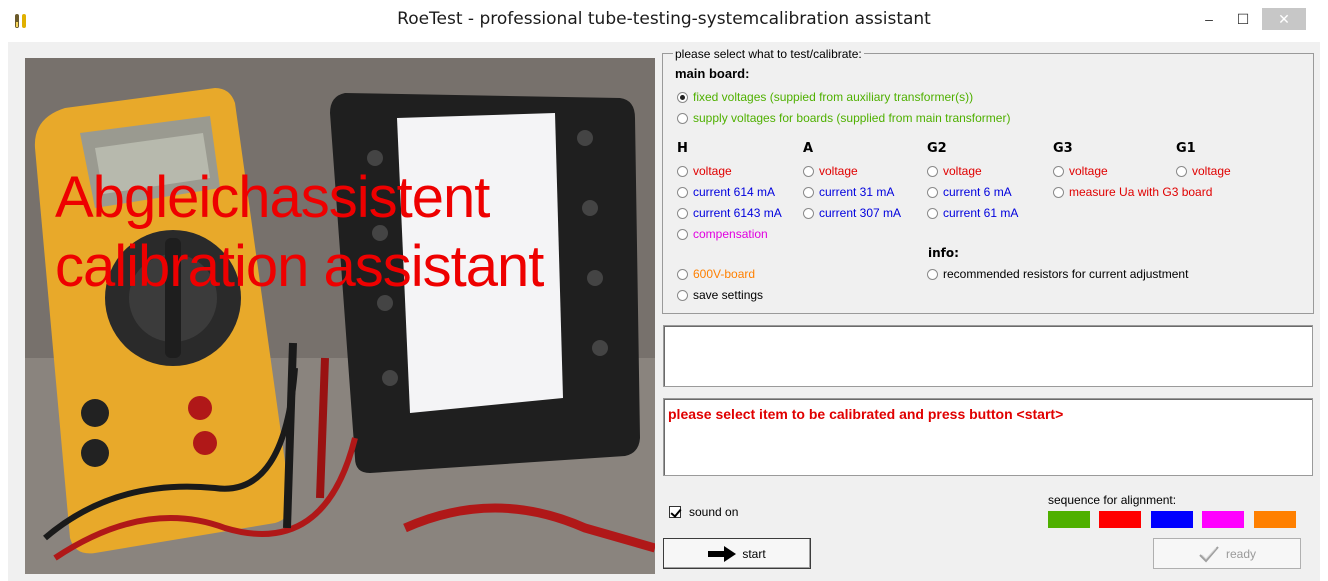  I want to click on column-heading-a: A, so click(808, 148).